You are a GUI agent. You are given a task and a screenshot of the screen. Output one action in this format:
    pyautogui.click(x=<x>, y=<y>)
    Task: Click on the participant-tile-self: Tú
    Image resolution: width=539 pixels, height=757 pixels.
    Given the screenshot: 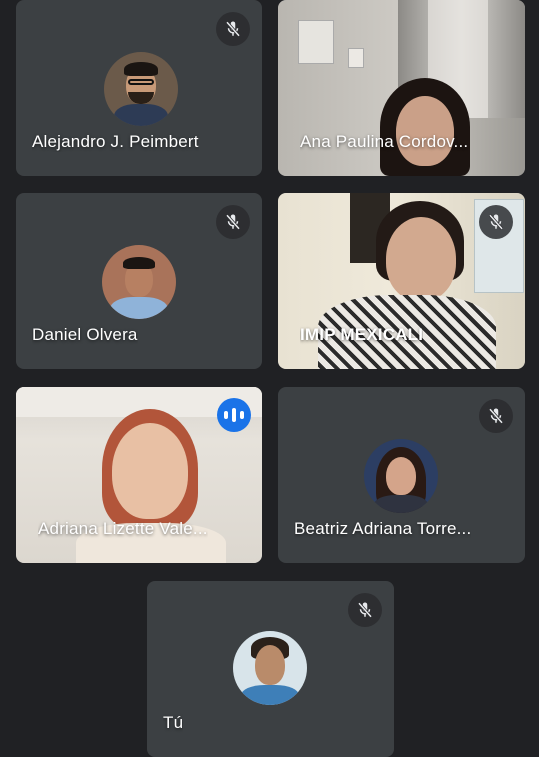 What is the action you would take?
    pyautogui.click(x=270, y=669)
    